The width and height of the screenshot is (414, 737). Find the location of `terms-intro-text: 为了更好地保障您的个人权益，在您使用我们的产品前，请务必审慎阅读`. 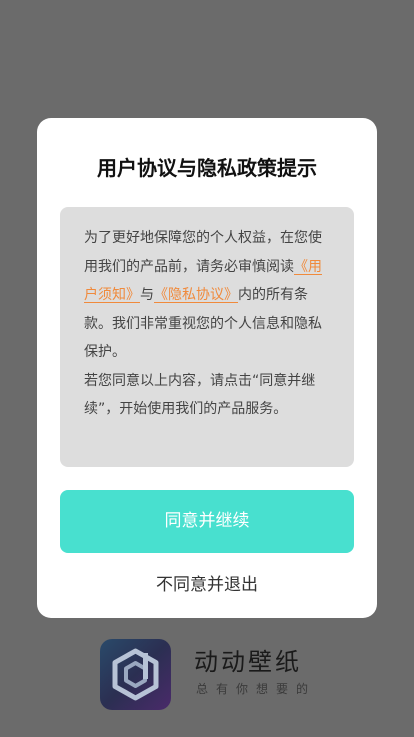

terms-intro-text: 为了更好地保障您的个人权益，在您使用我们的产品前，请务必审慎阅读 is located at coordinates (203, 252).